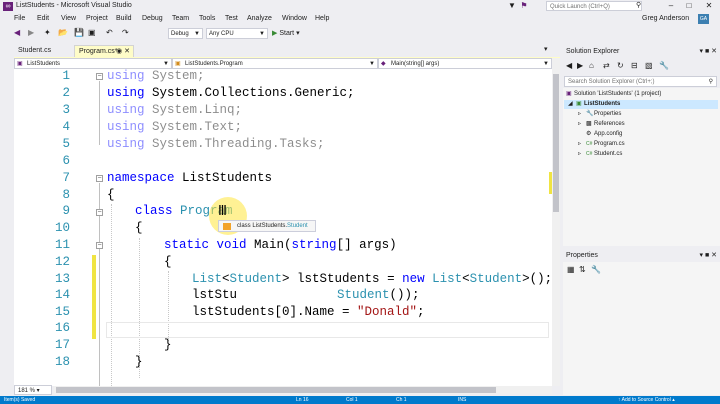 The height and width of the screenshot is (404, 720). What do you see at coordinates (604, 134) in the screenshot?
I see `tree-node-app-config: ⚙ App.config` at bounding box center [604, 134].